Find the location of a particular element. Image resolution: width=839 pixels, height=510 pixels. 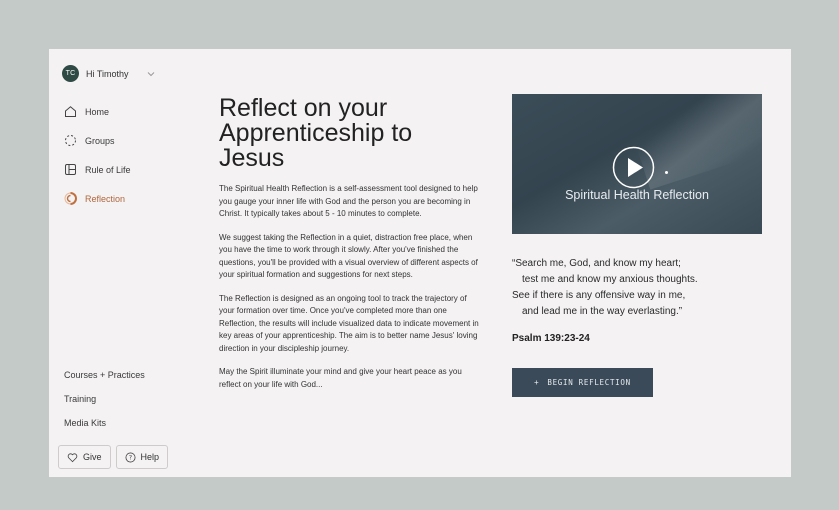

user-menu: TC Hi Timothy is located at coordinates (109, 73).